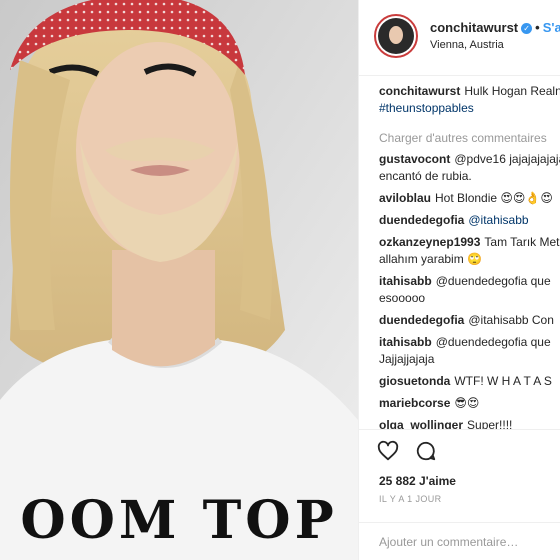  I want to click on header-username-row: conchitawurst✓•S'abonner, so click(495, 27).